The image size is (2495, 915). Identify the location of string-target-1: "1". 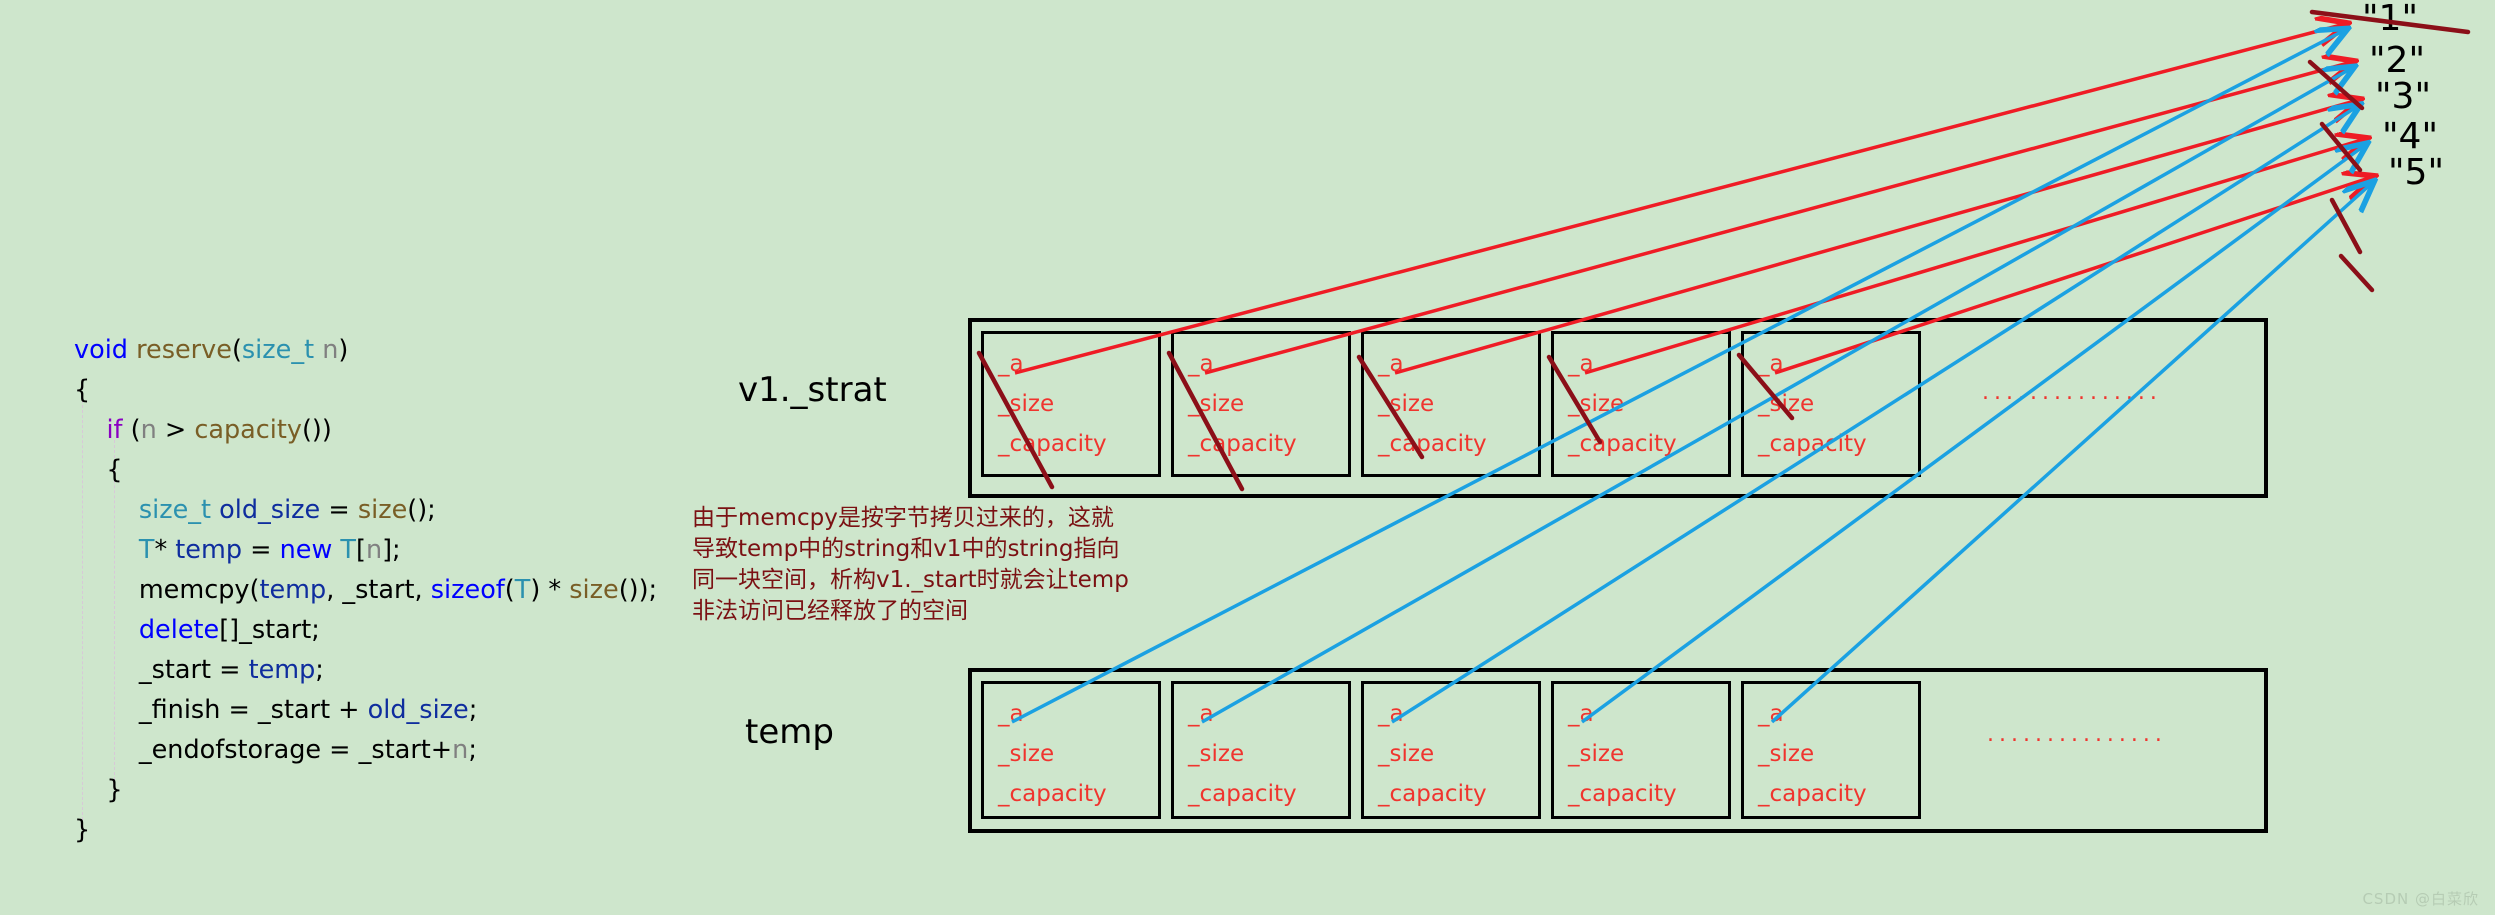
(2390, 19).